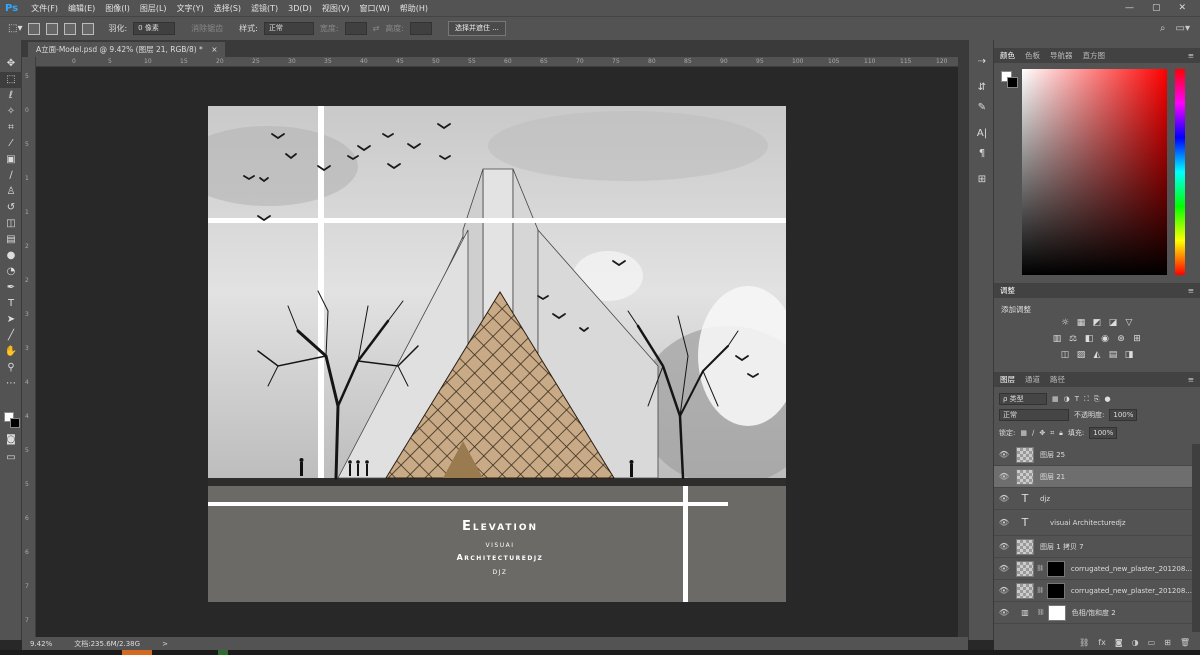 This screenshot has width=1200, height=655. I want to click on actions-panel-icon: ⇵, so click(982, 88).